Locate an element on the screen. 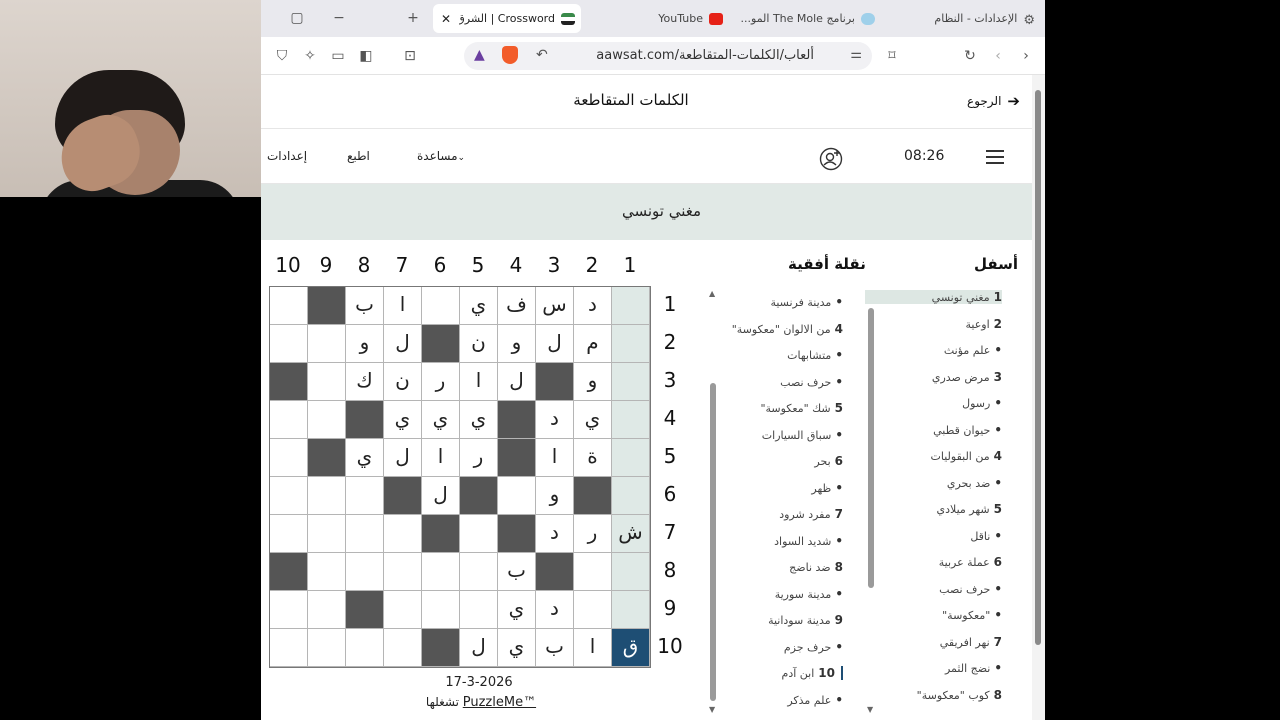 This screenshot has width=1280, height=720. grid-cell: م is located at coordinates (593, 344).